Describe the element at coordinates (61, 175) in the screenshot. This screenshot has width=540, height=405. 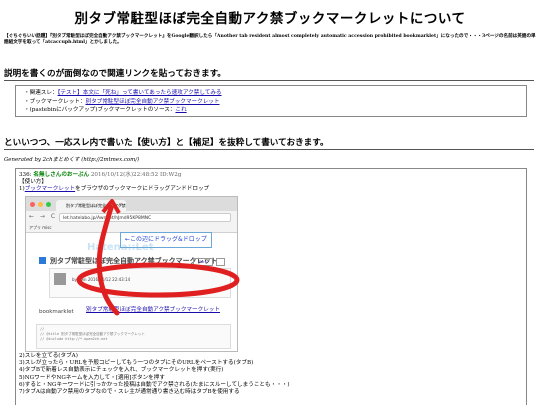
I see `poster-name: 名無しさんのおーぷん` at that location.